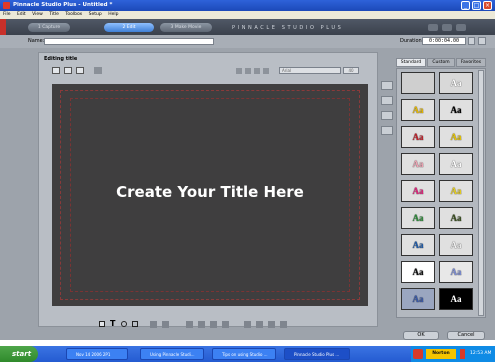  I want to click on font-size-select: 40, so click(351, 70).